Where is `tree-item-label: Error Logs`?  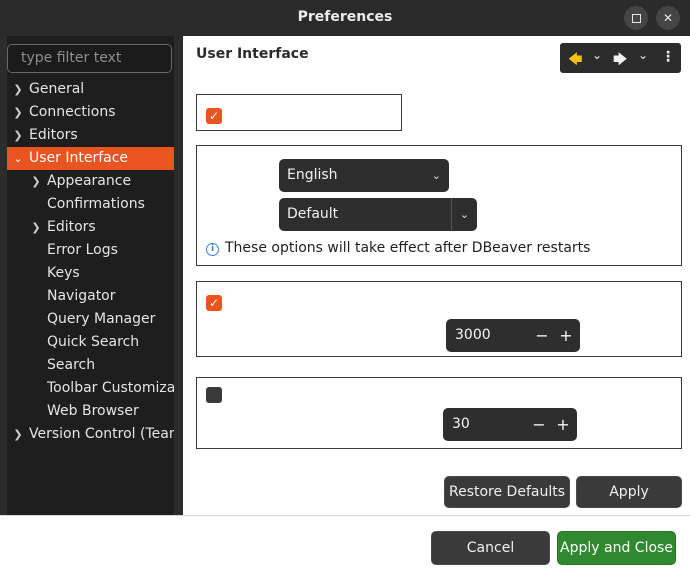
tree-item-label: Error Logs is located at coordinates (82, 250).